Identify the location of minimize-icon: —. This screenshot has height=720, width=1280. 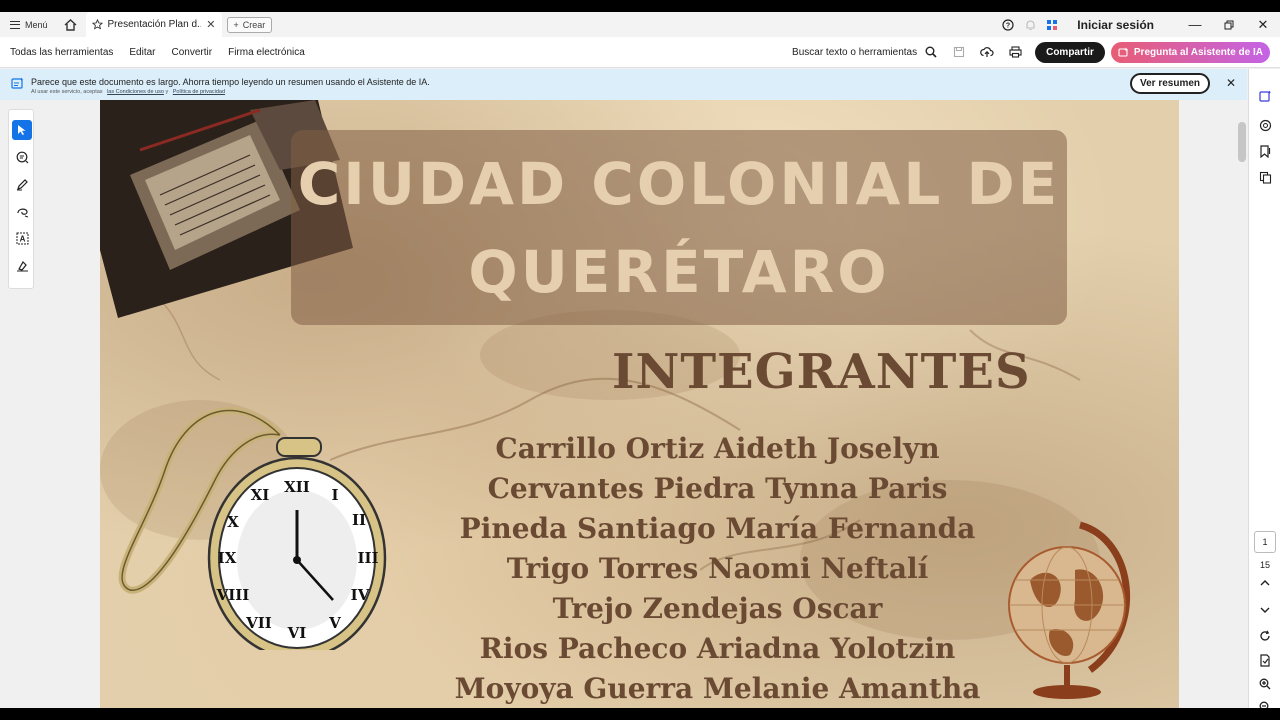
(1195, 24).